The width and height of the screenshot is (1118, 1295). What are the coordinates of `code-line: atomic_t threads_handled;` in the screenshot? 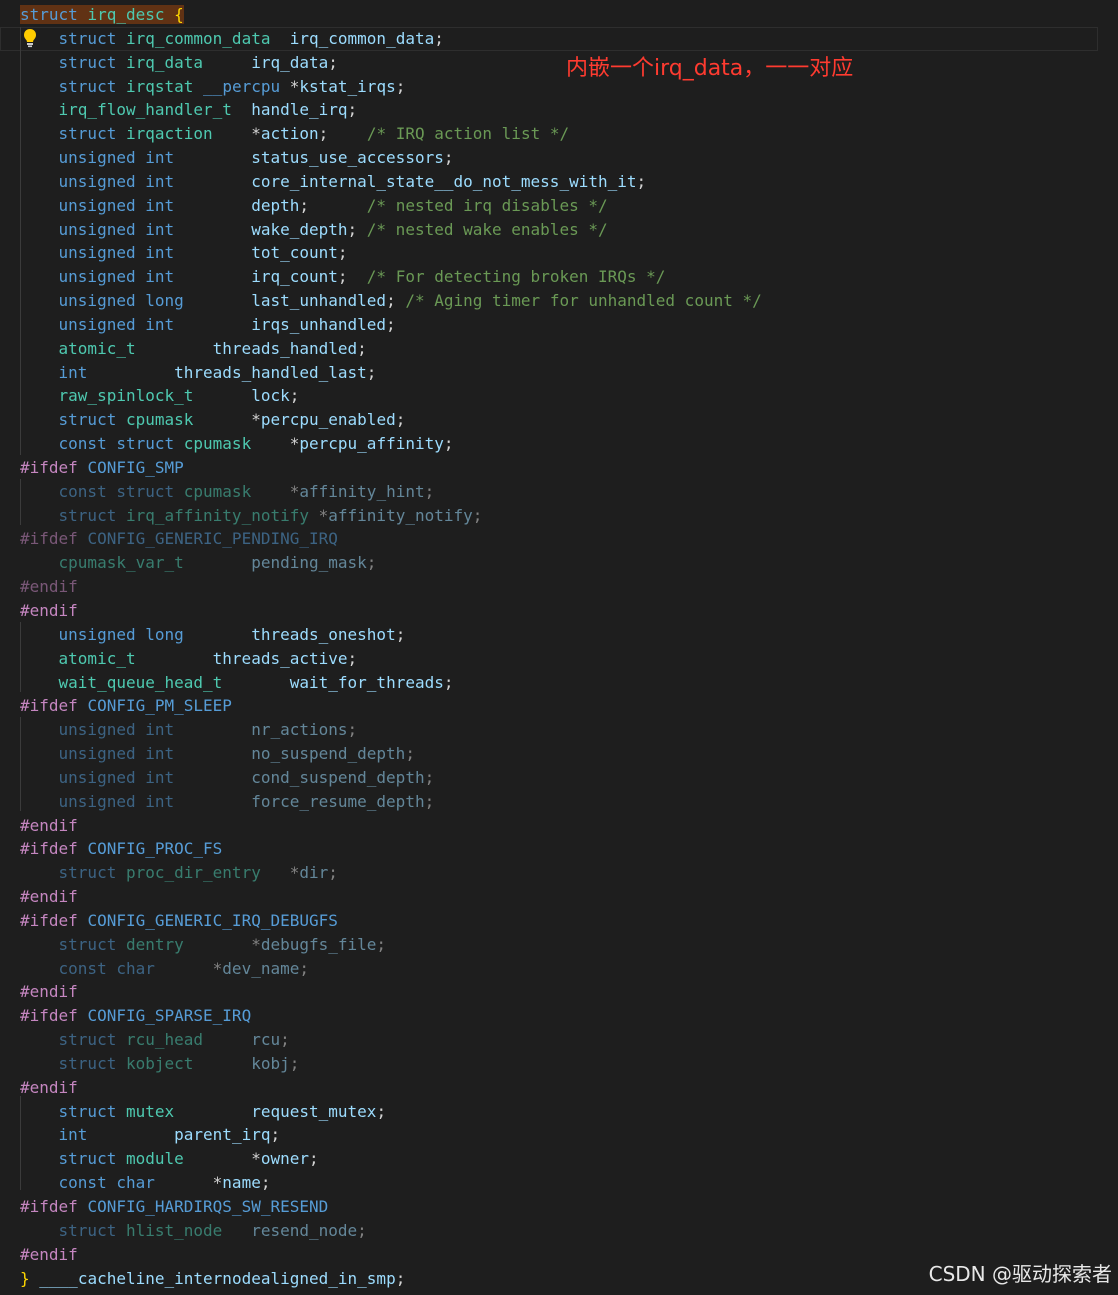 It's located at (193, 349).